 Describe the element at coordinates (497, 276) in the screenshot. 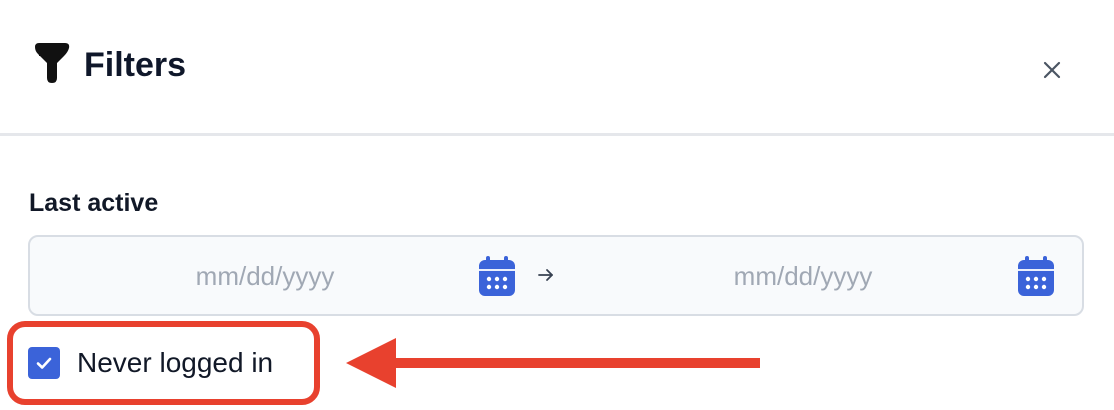

I see `start-calendar-icon` at that location.